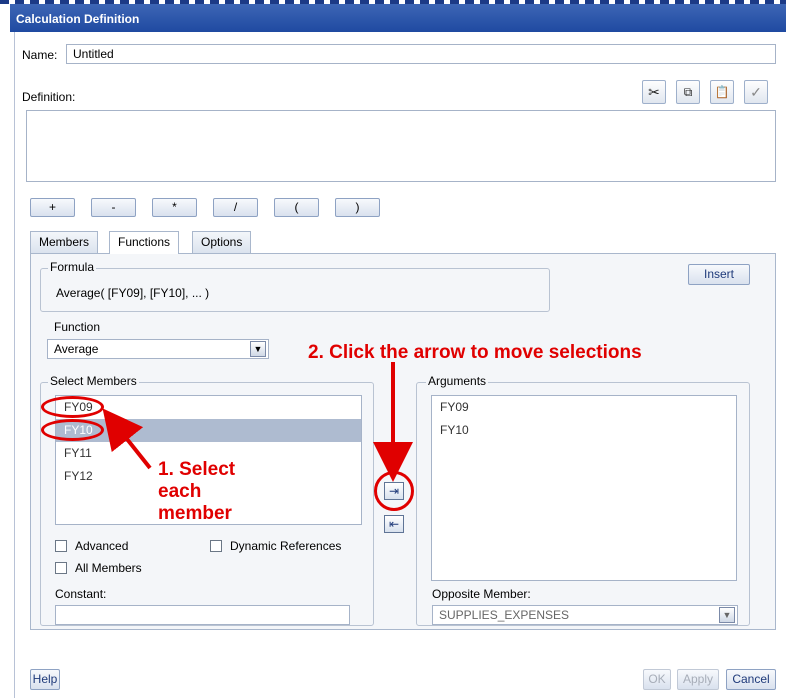 Image resolution: width=786 pixels, height=698 pixels. I want to click on opposite-member-label: Opposite Member:, so click(481, 594).